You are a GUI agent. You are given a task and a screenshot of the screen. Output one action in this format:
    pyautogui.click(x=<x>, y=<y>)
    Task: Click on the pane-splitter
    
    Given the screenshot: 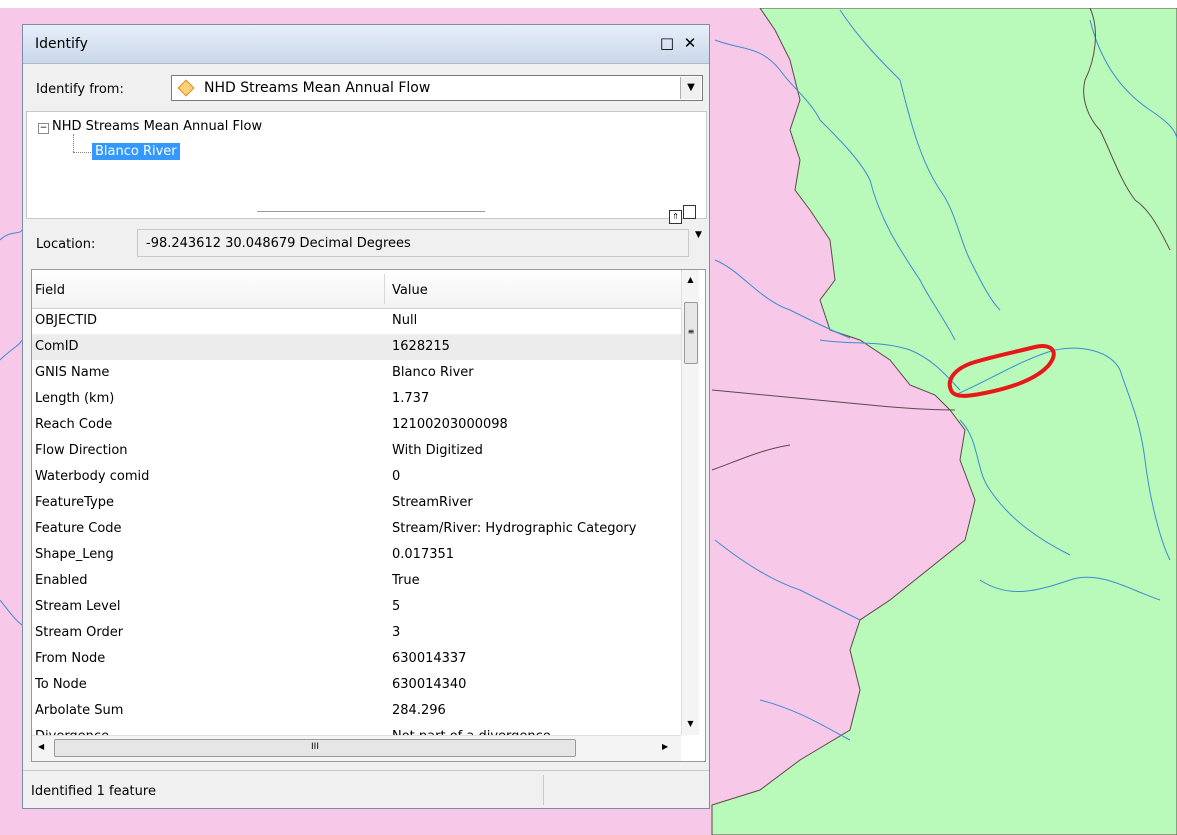 What is the action you would take?
    pyautogui.click(x=371, y=212)
    